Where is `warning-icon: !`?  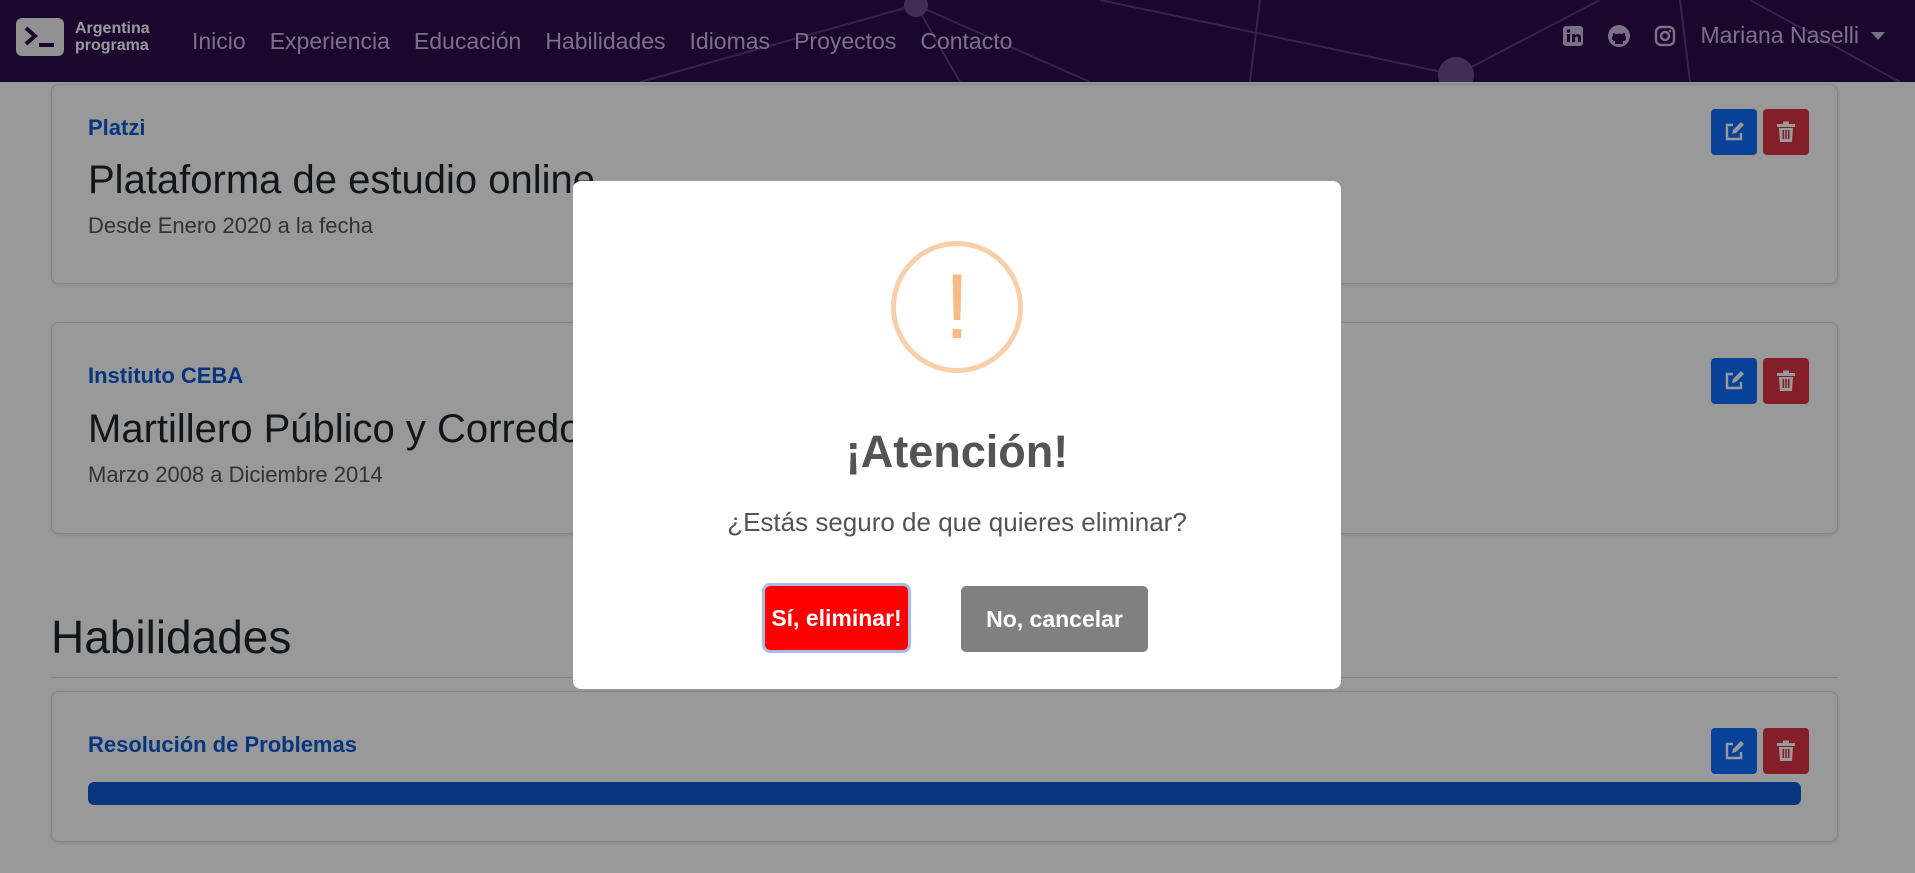
warning-icon: ! is located at coordinates (957, 307).